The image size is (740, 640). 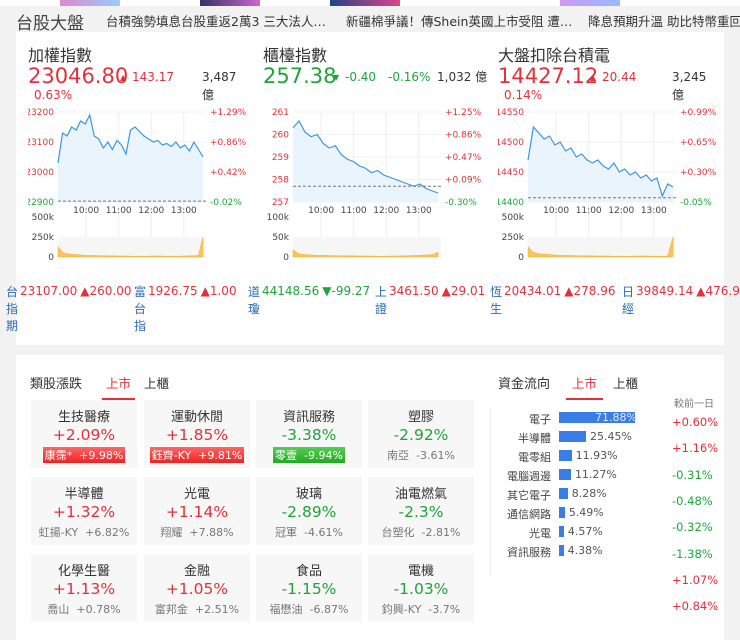 What do you see at coordinates (511, 173) in the screenshot?
I see `y-tick-label: 14450` at bounding box center [511, 173].